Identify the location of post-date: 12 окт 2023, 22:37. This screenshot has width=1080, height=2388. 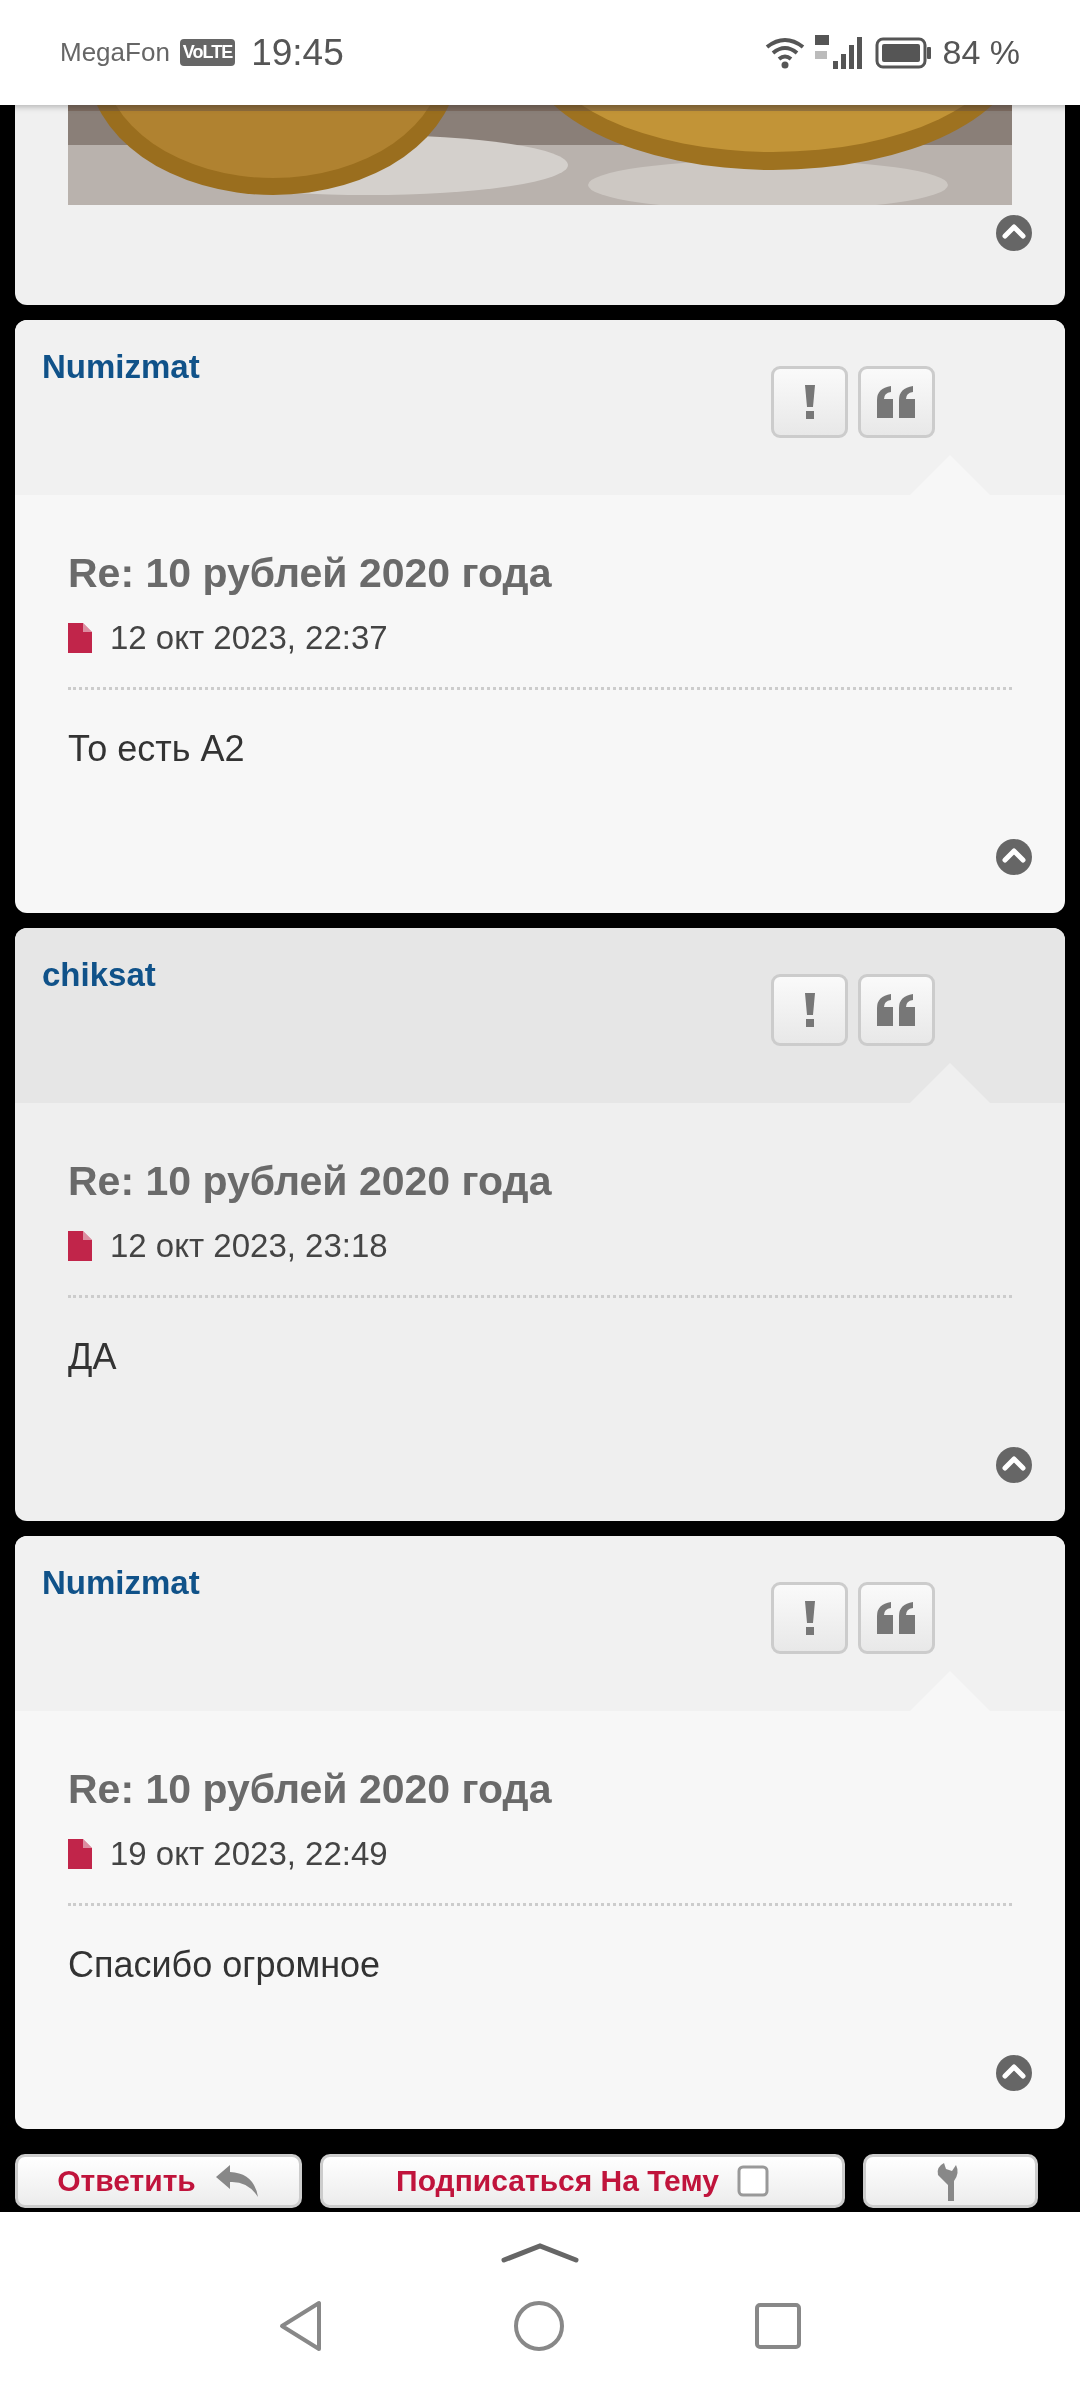
(249, 638).